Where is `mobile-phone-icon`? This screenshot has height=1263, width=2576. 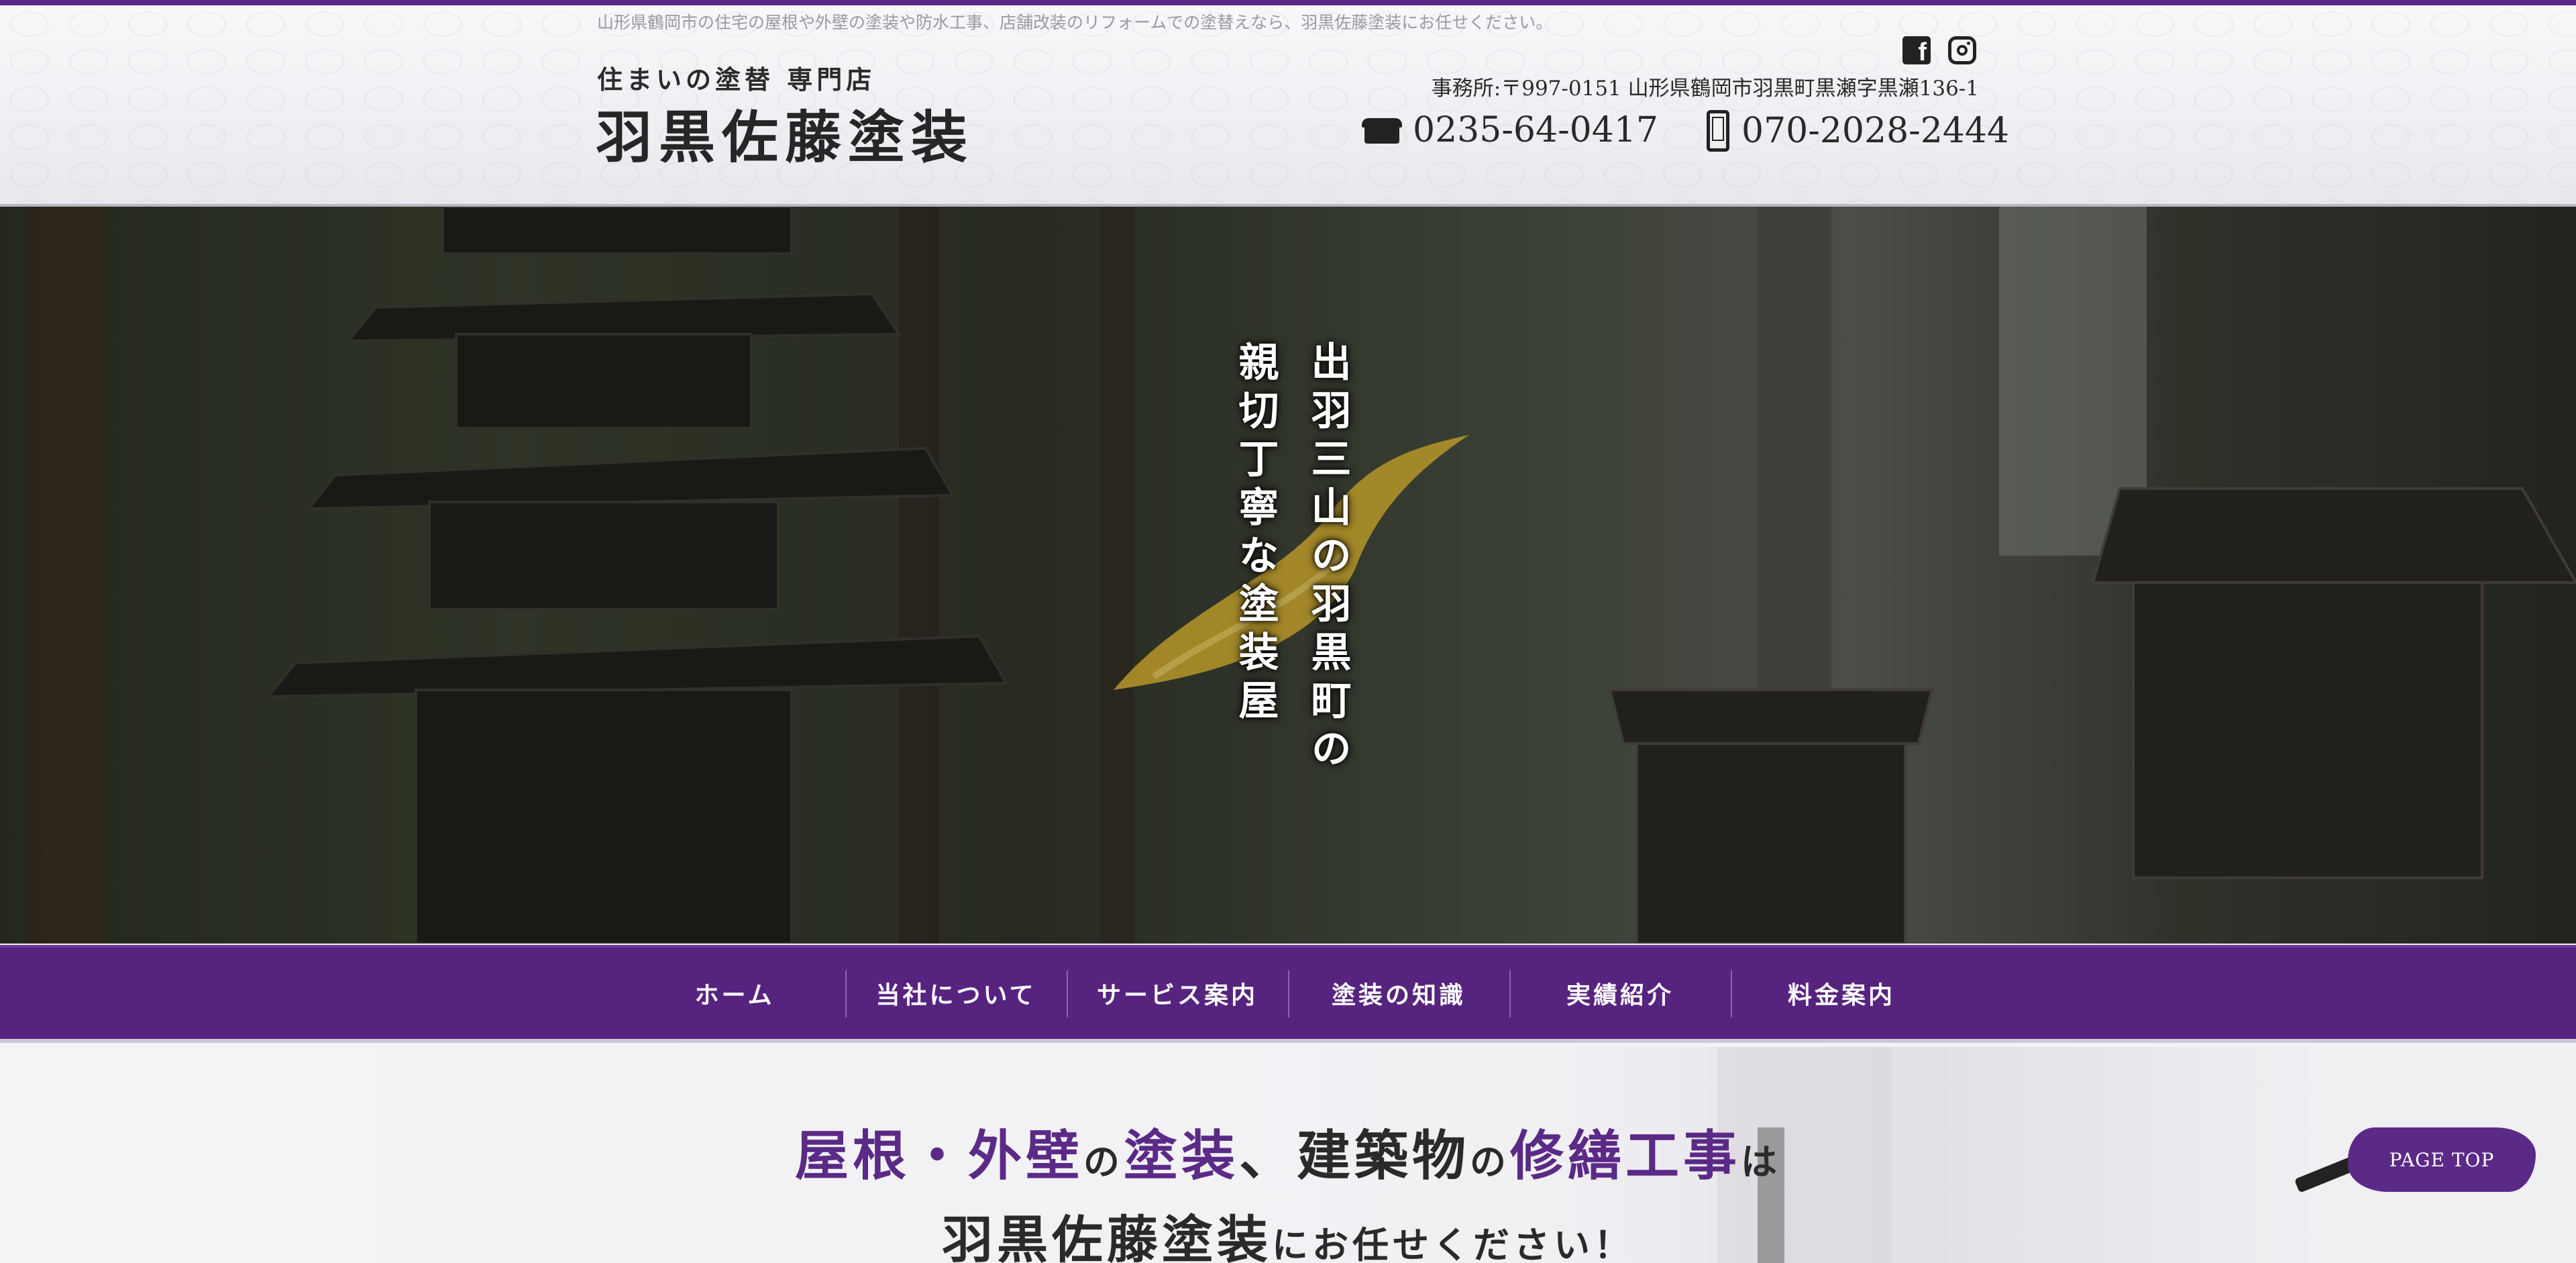 mobile-phone-icon is located at coordinates (1718, 131).